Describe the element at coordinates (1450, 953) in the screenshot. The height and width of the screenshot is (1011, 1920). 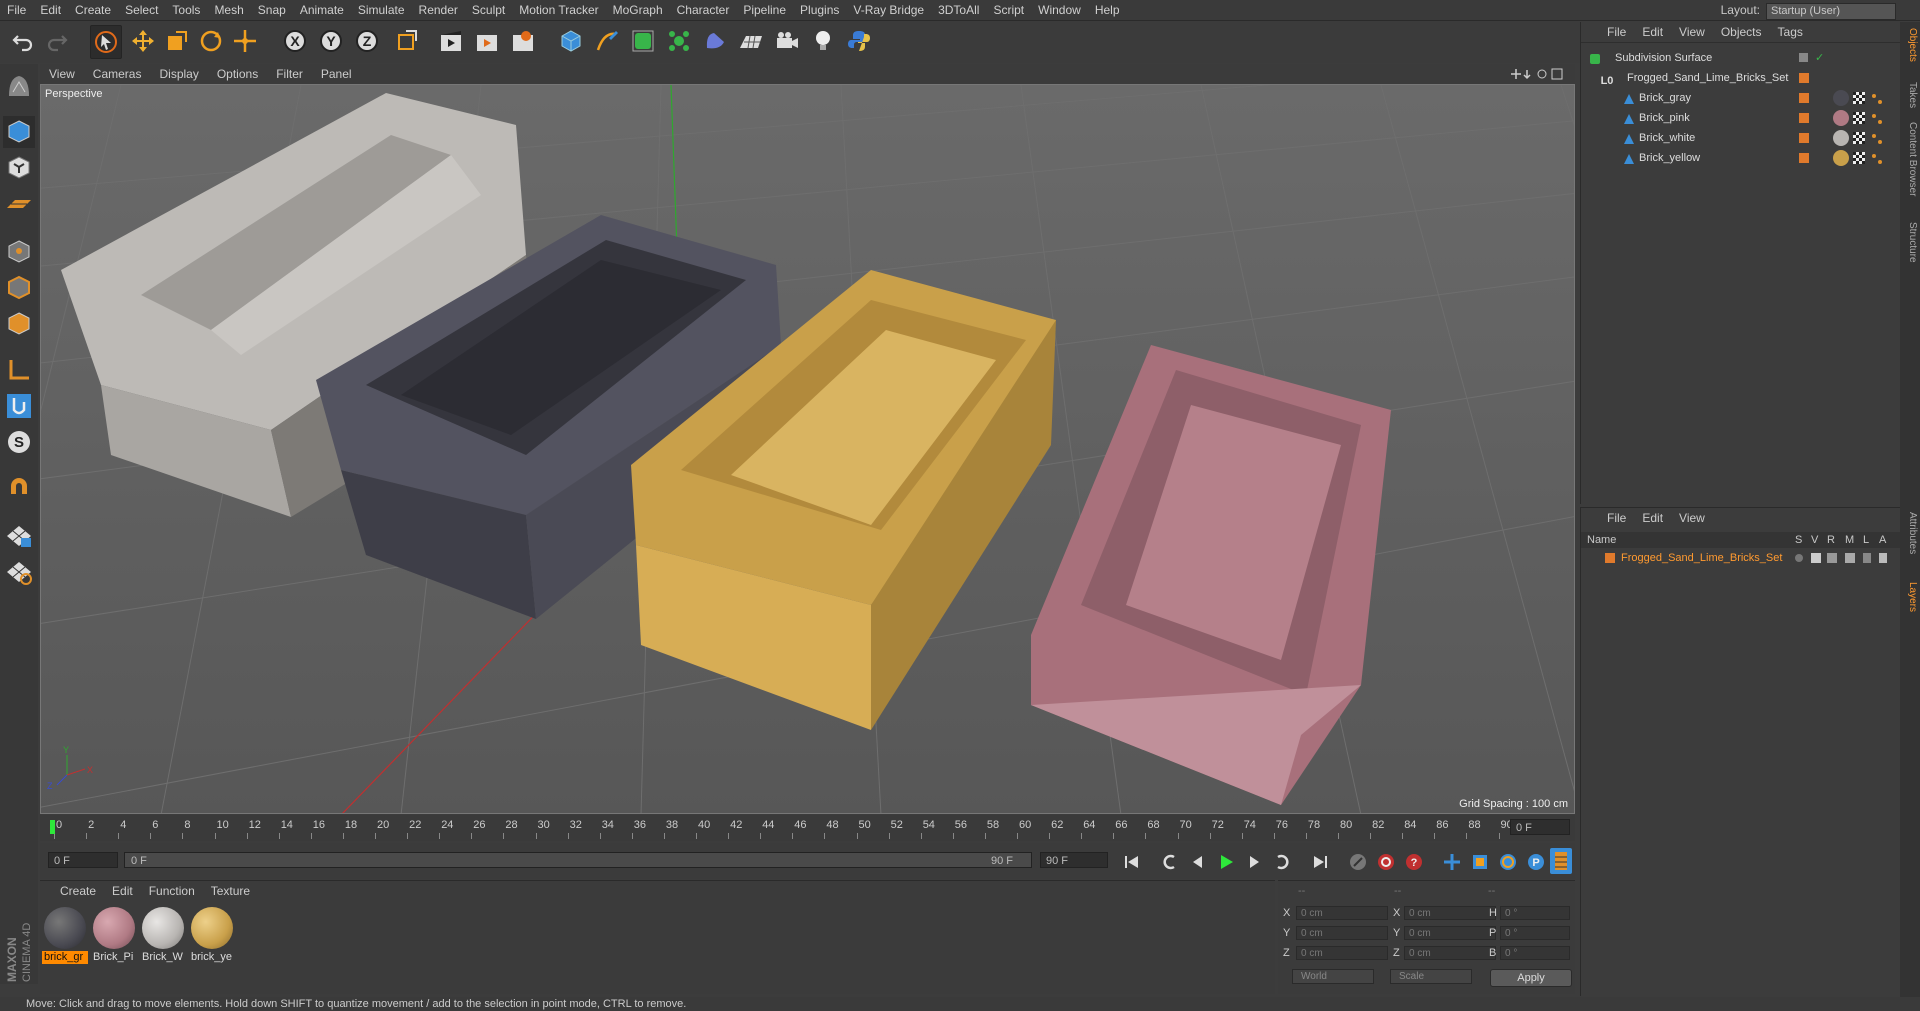
I see `size-z-field: 0 cm` at that location.